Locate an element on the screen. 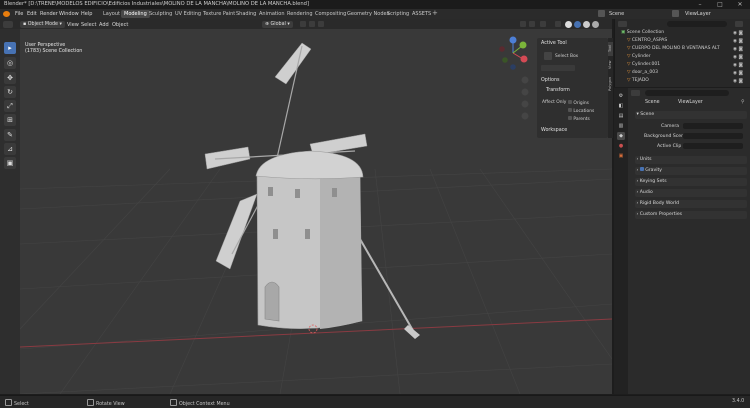 Image resolution: width=750 pixels, height=408 pixels. navigation-gizmo is located at coordinates (513, 53).